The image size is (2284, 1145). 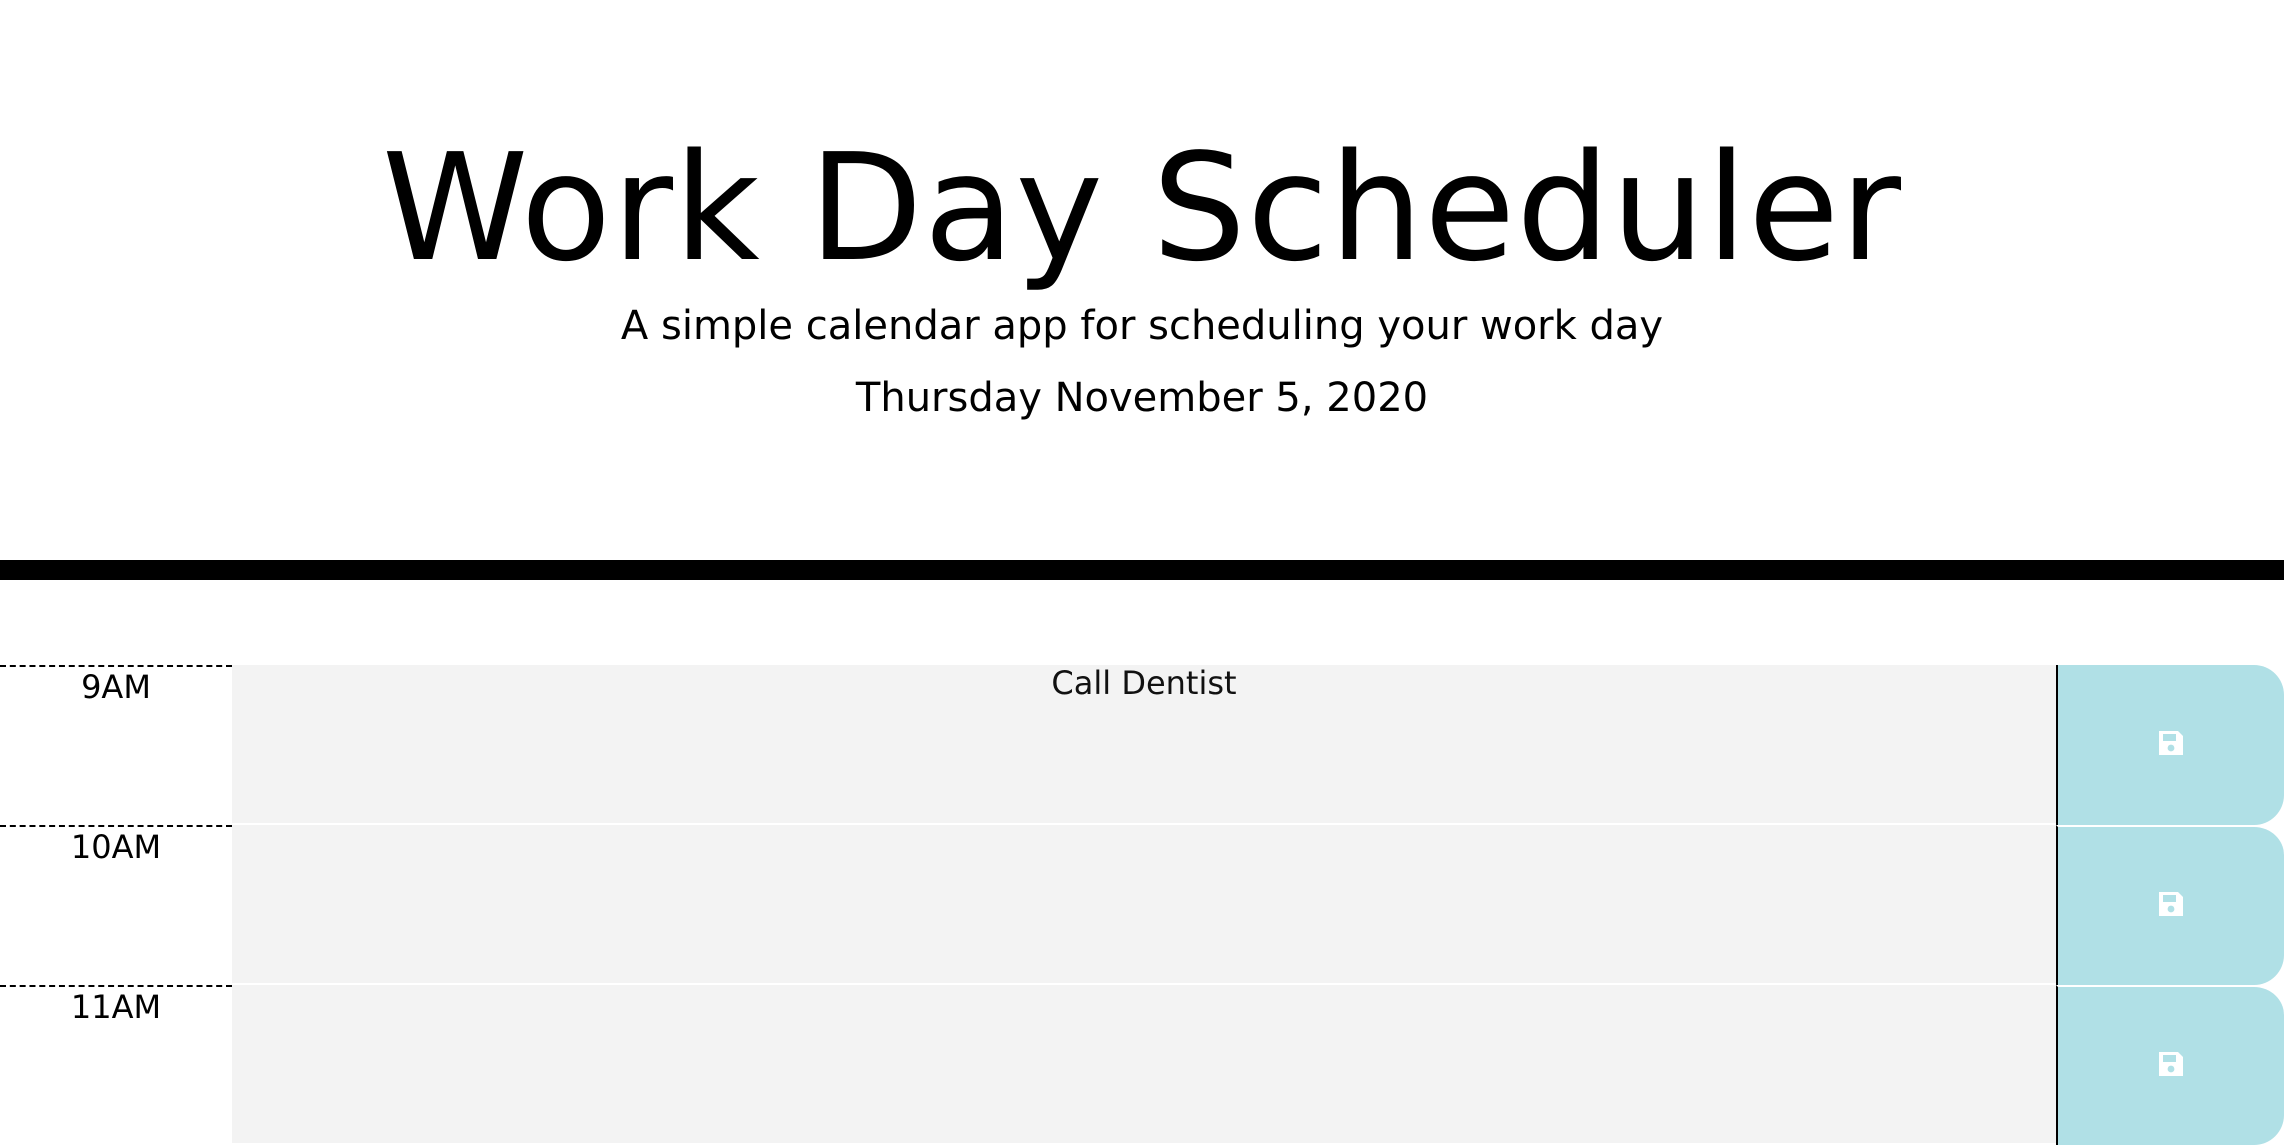 I want to click on hour-label: 11AM, so click(x=116, y=1065).